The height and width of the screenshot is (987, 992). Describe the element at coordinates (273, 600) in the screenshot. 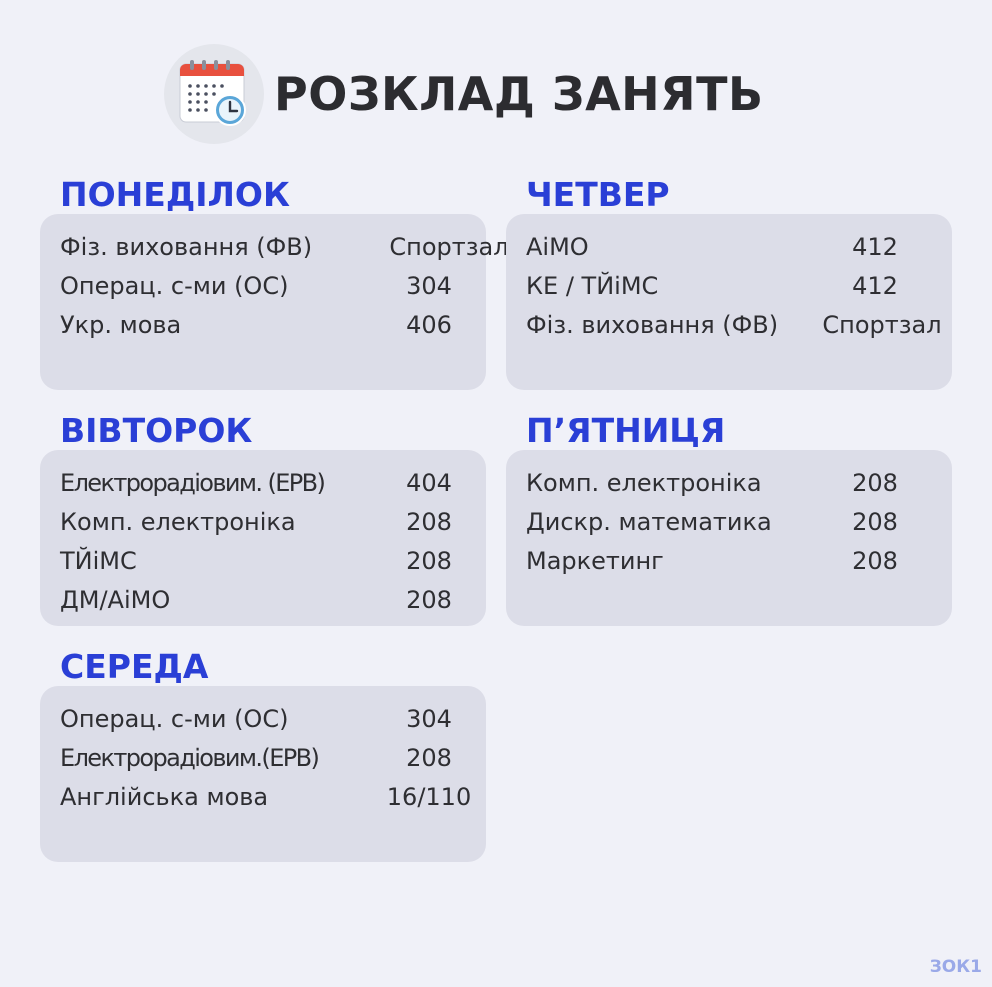

I see `schedule-row: ДМ/АіМО 208` at that location.